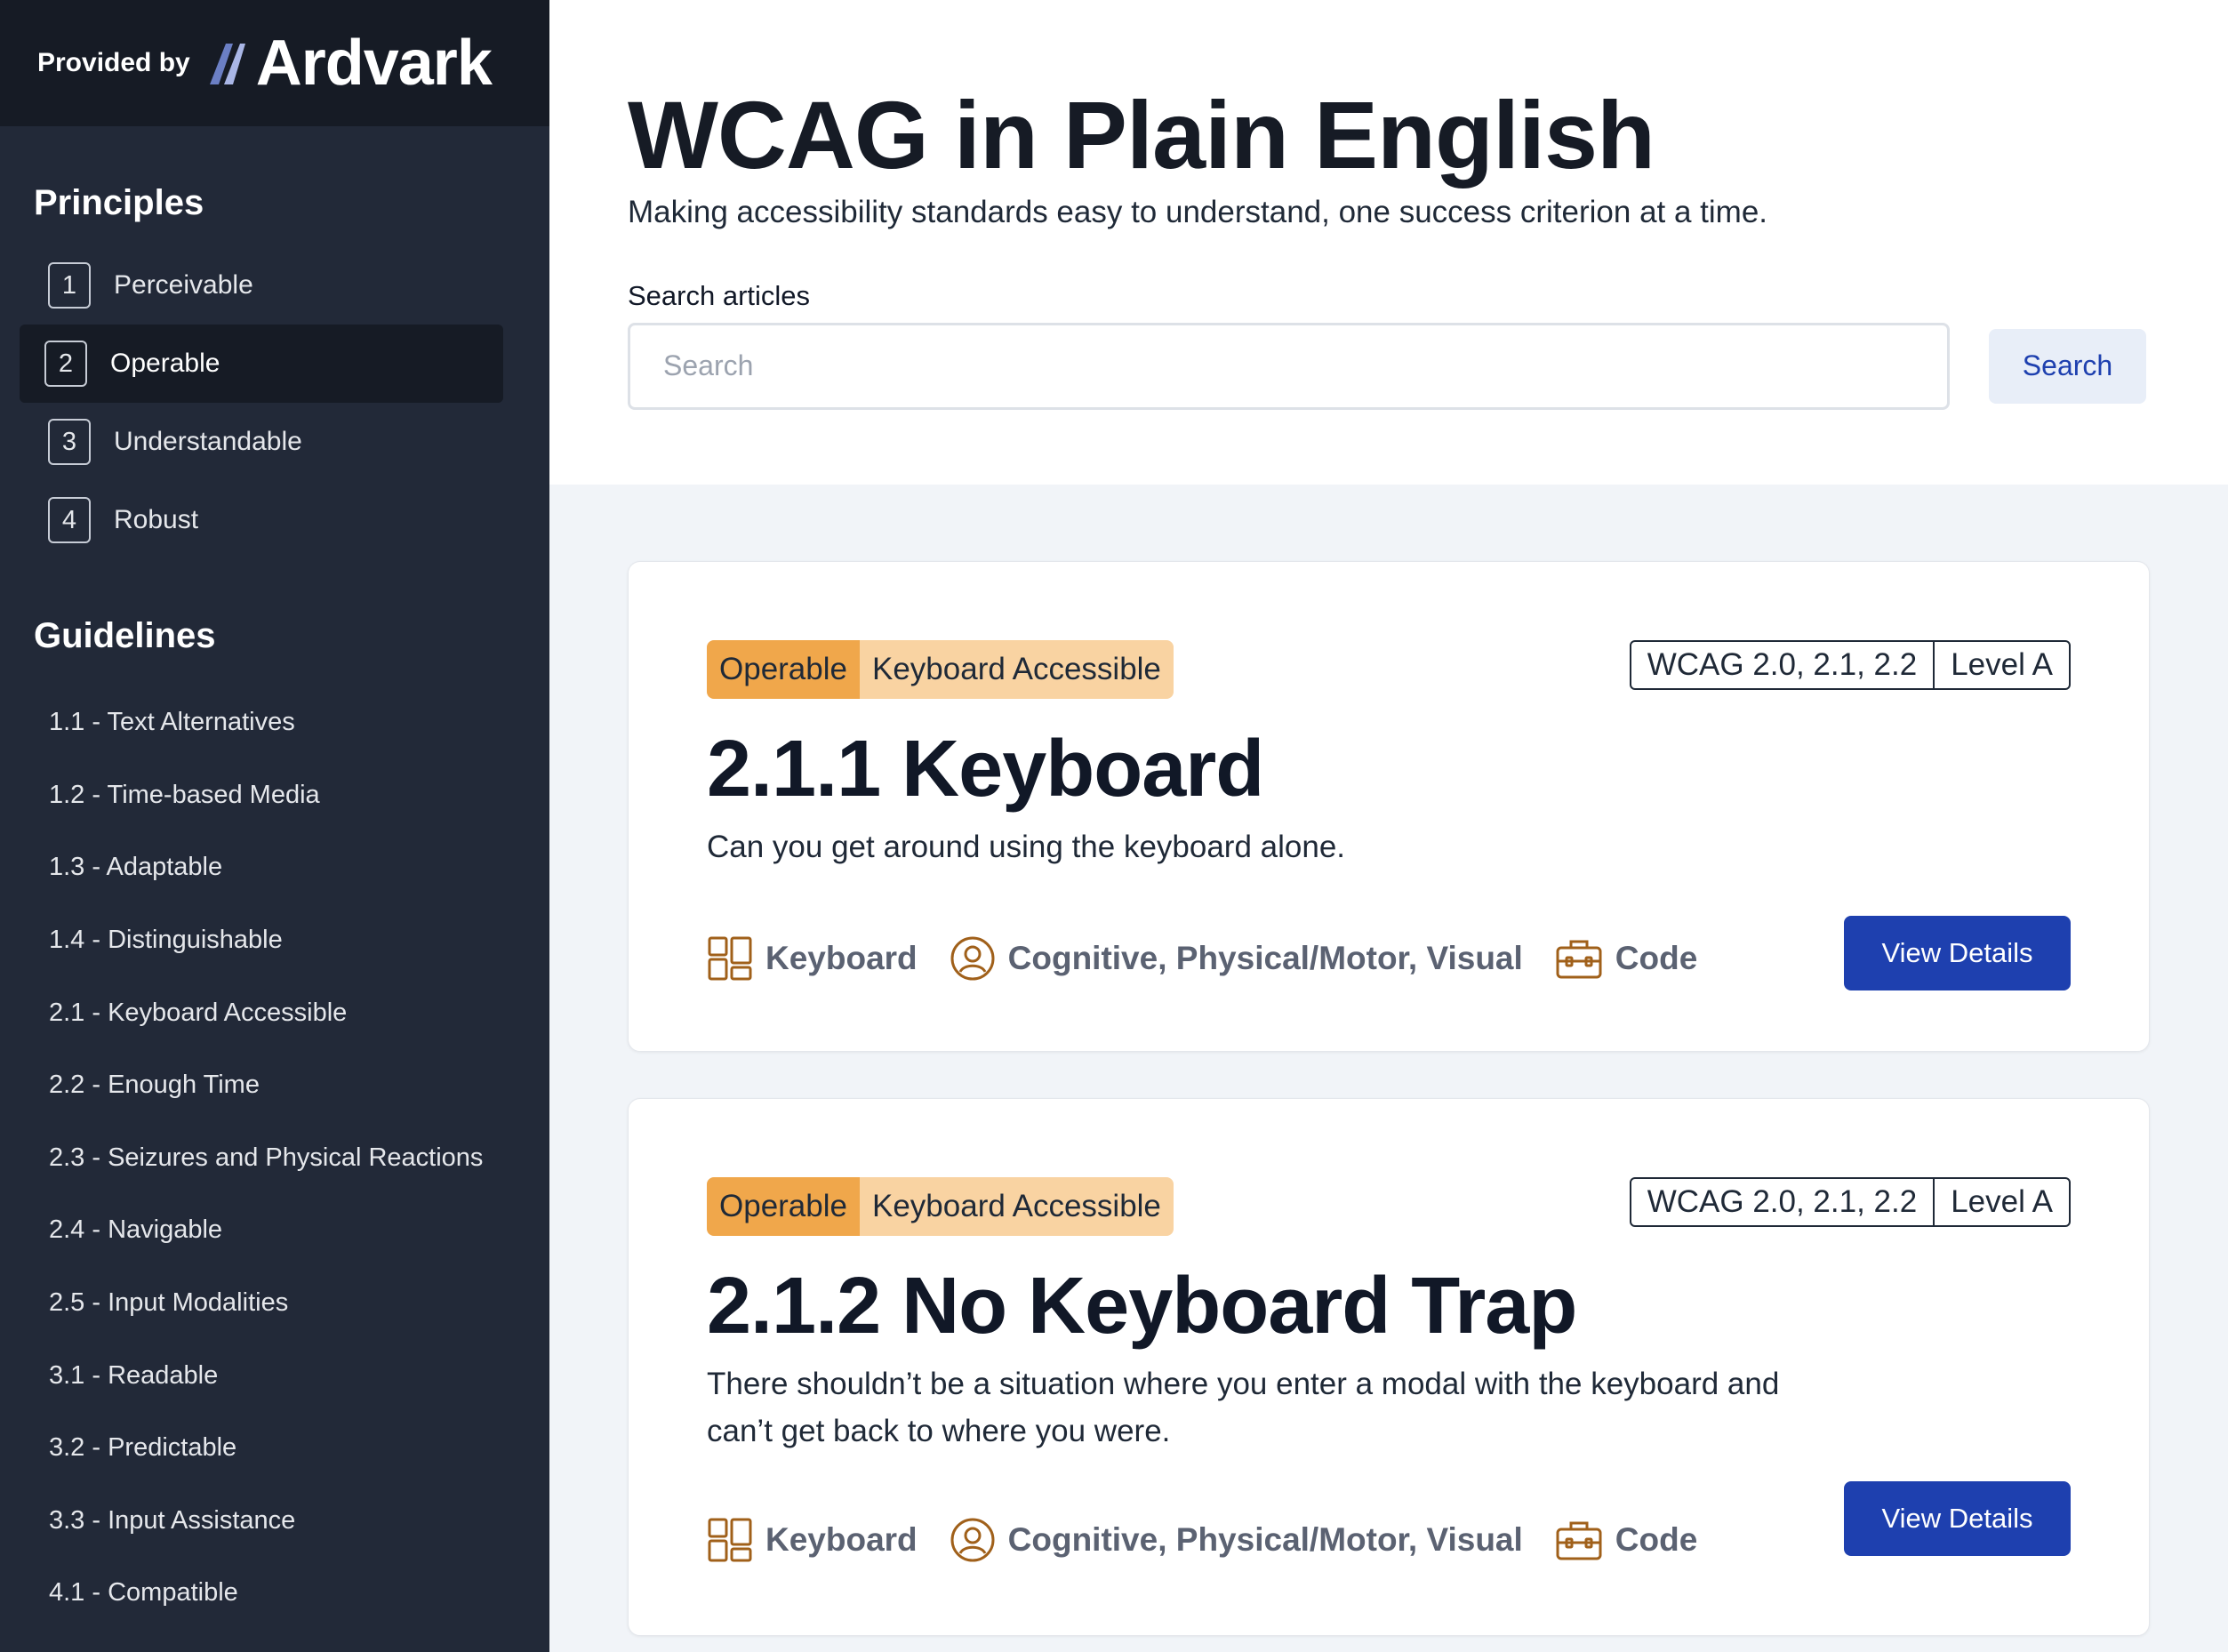  What do you see at coordinates (261, 520) in the screenshot?
I see `principle-item-robust: 4 Robust` at bounding box center [261, 520].